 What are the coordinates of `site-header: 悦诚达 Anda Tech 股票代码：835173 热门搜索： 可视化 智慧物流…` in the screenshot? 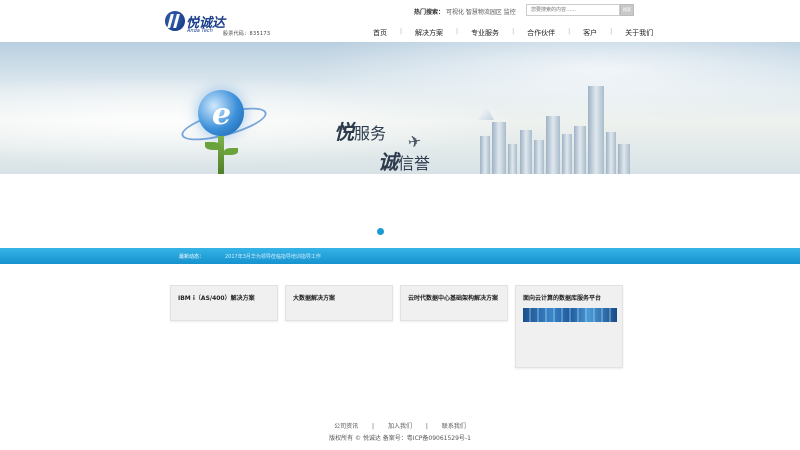 It's located at (400, 21).